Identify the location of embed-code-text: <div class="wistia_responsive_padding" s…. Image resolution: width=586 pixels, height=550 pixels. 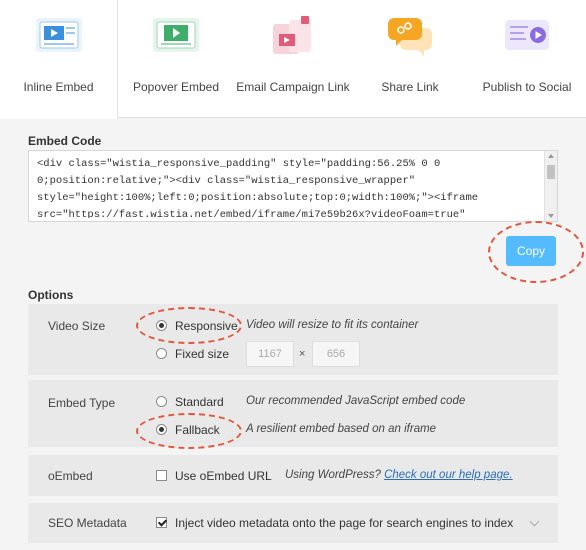
(287, 187).